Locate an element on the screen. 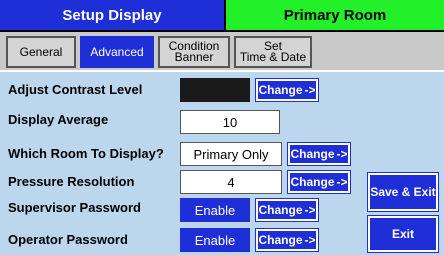  room-banner: Primary Room is located at coordinates (334, 16).